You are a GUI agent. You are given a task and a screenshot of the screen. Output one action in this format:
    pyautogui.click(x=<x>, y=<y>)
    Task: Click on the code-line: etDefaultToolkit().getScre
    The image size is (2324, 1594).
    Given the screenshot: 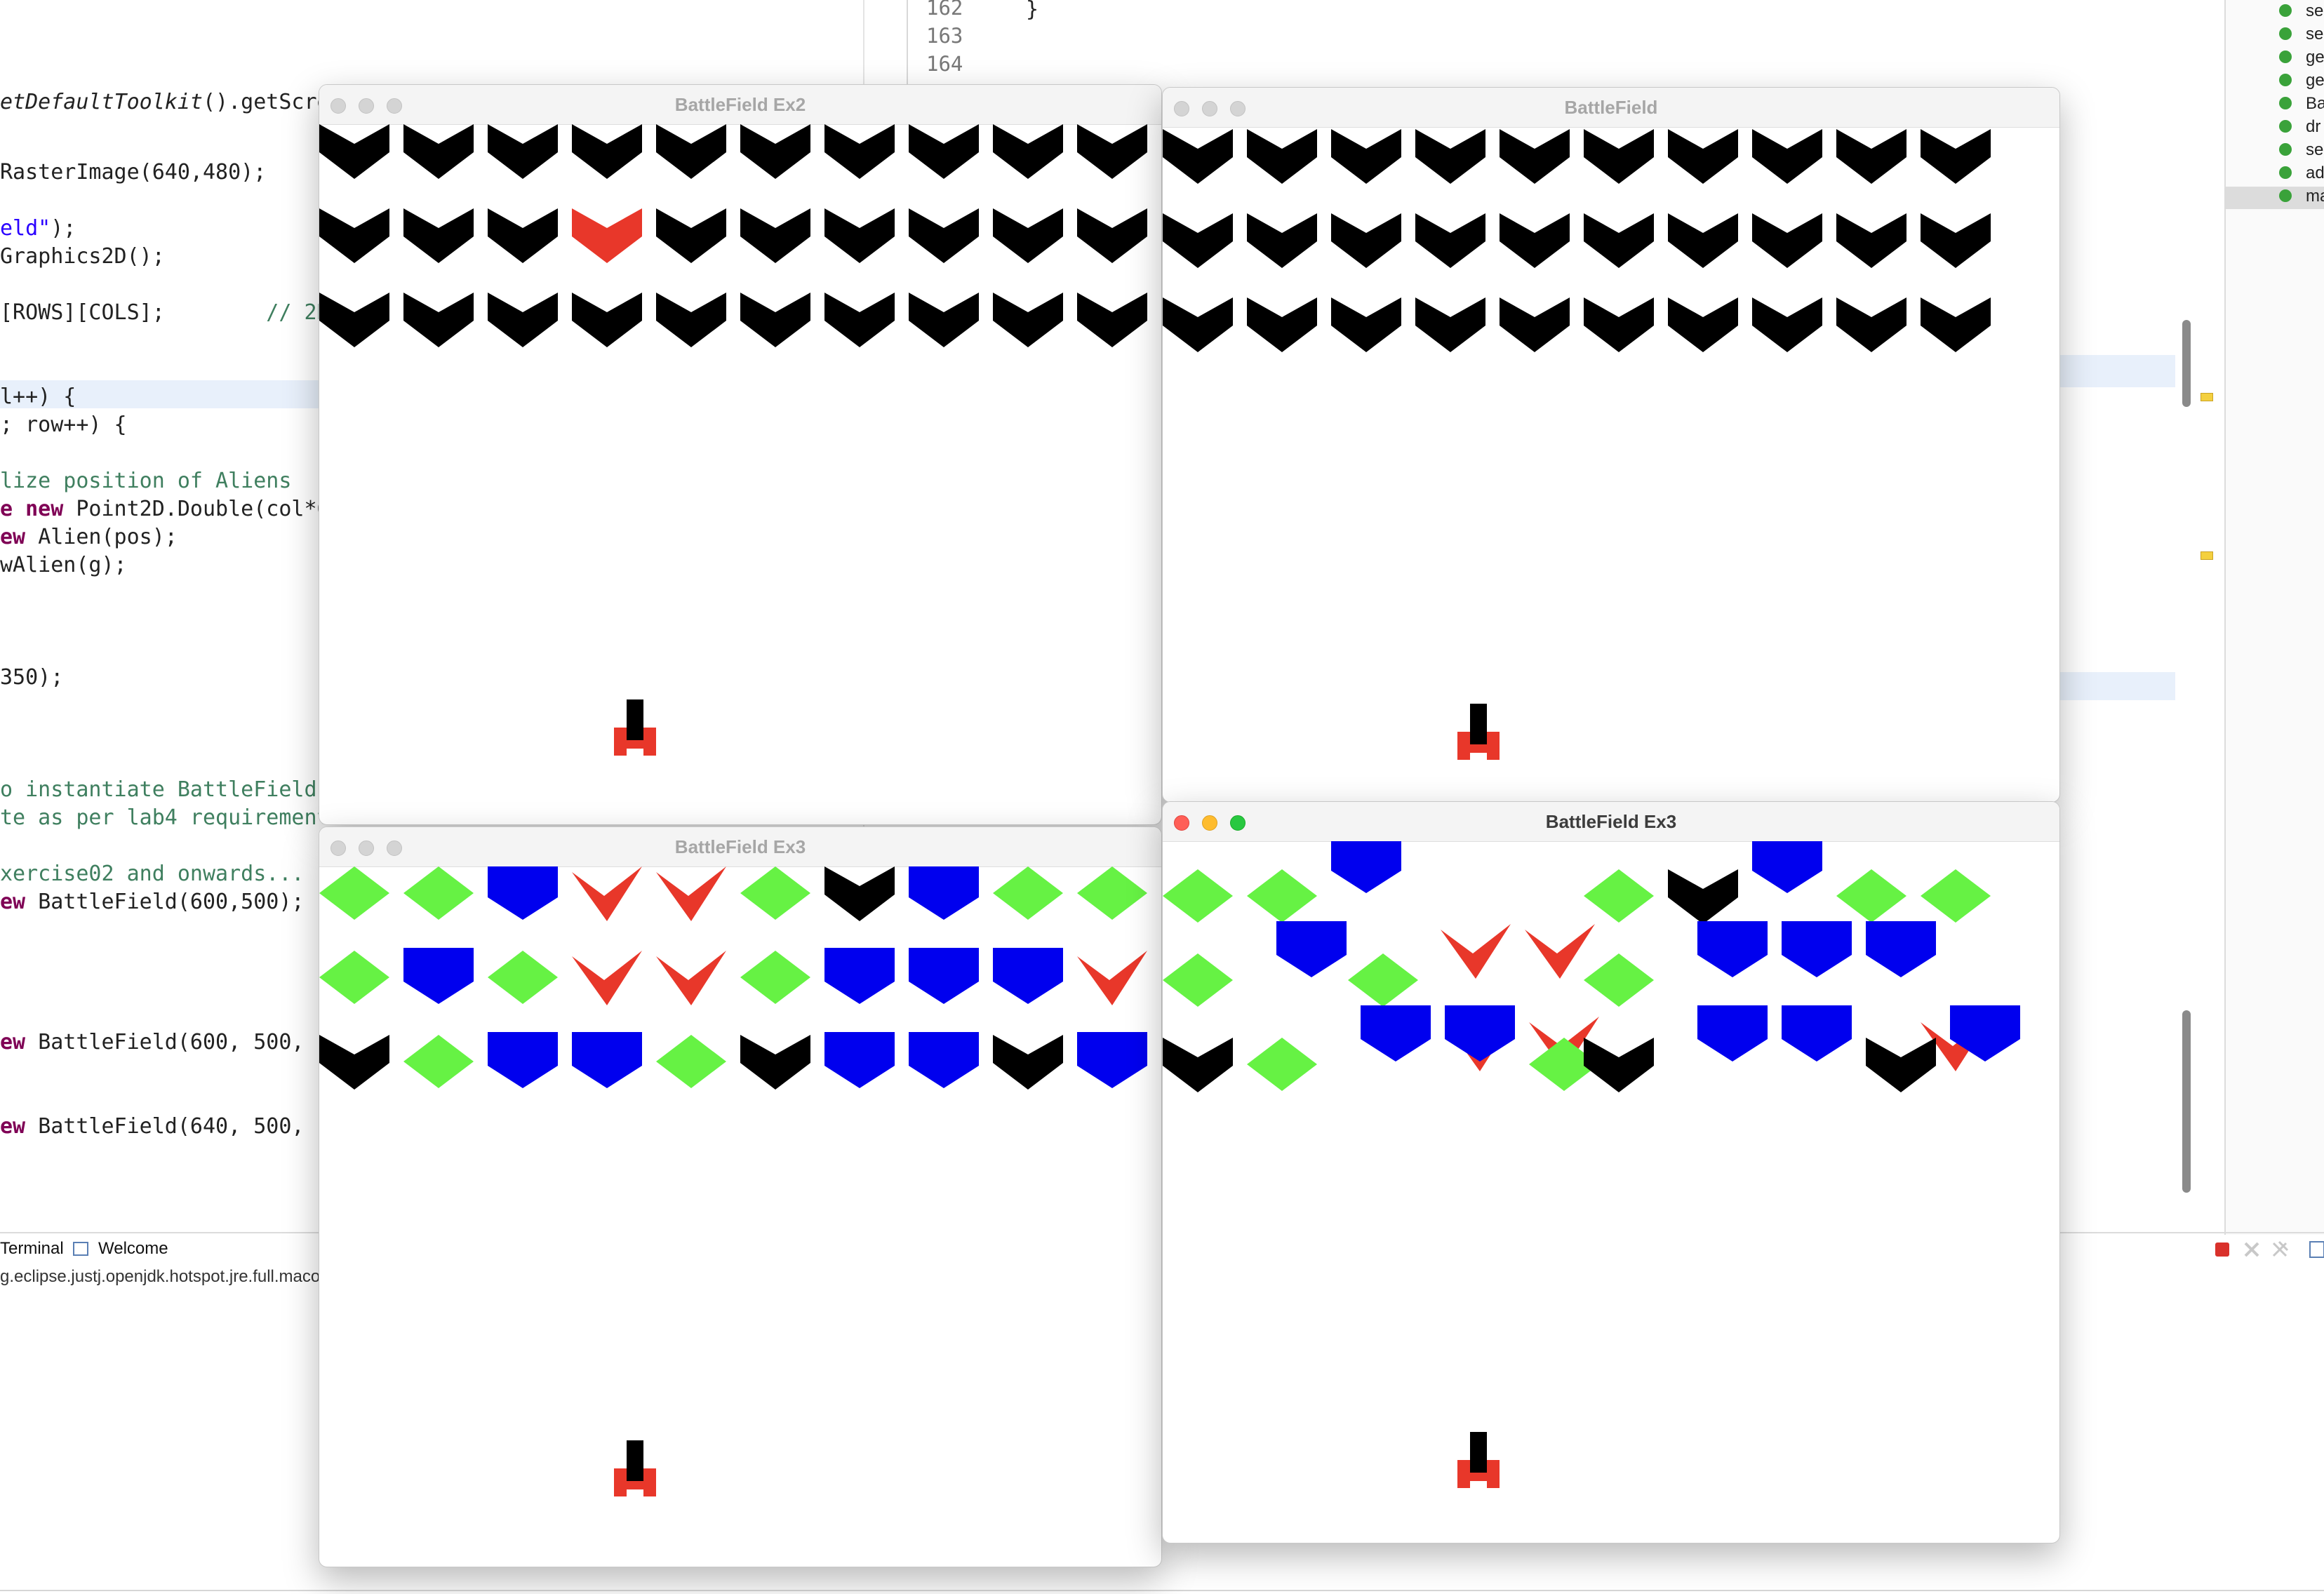 What is the action you would take?
    pyautogui.click(x=165, y=102)
    